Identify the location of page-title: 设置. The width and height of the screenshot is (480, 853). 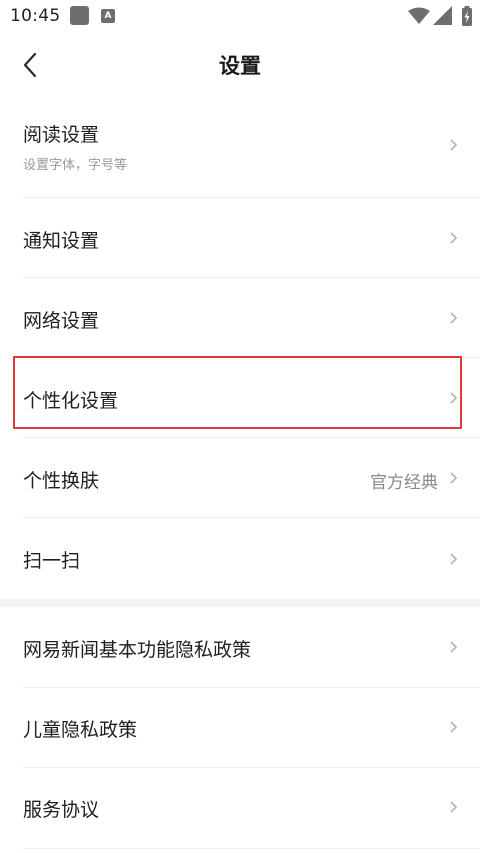
(240, 66).